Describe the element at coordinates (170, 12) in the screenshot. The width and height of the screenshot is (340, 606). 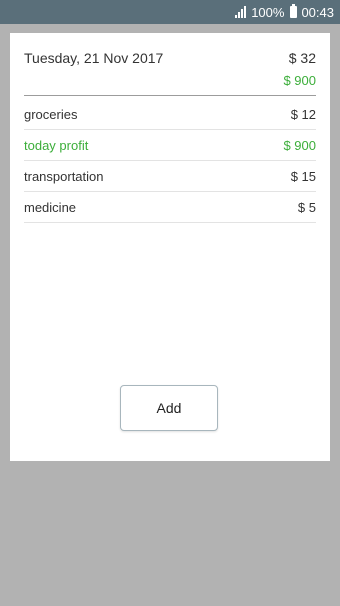
I see `status-bar: 100% 00:43` at that location.